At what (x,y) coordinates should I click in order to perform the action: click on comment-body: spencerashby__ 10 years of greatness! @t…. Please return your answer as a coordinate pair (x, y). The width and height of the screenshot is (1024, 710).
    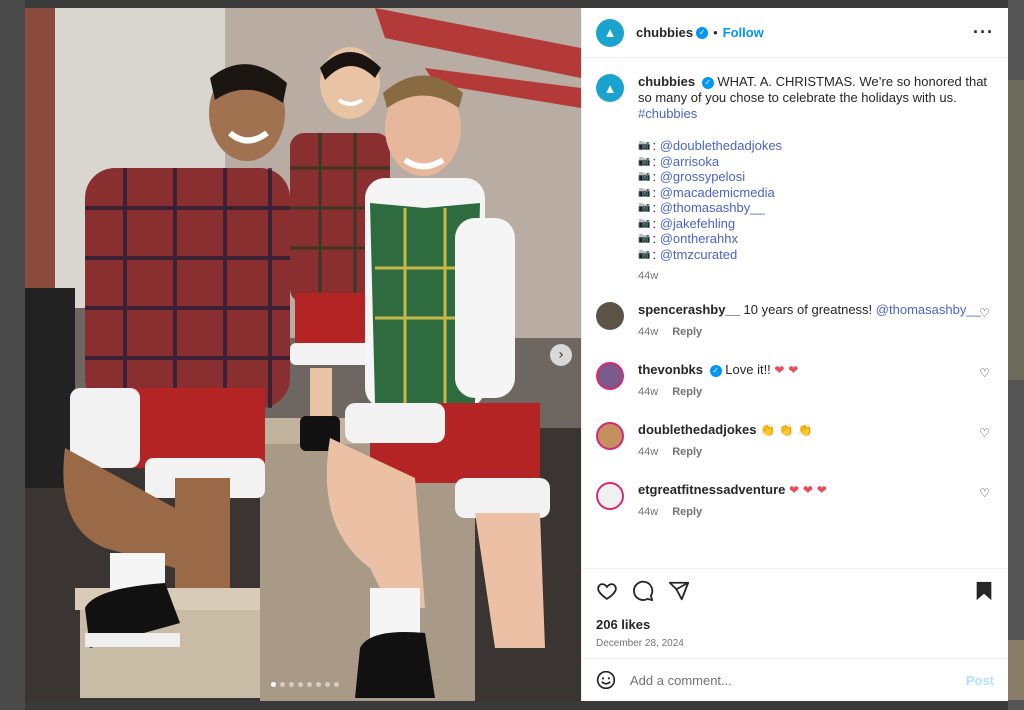
    Looking at the image, I should click on (809, 321).